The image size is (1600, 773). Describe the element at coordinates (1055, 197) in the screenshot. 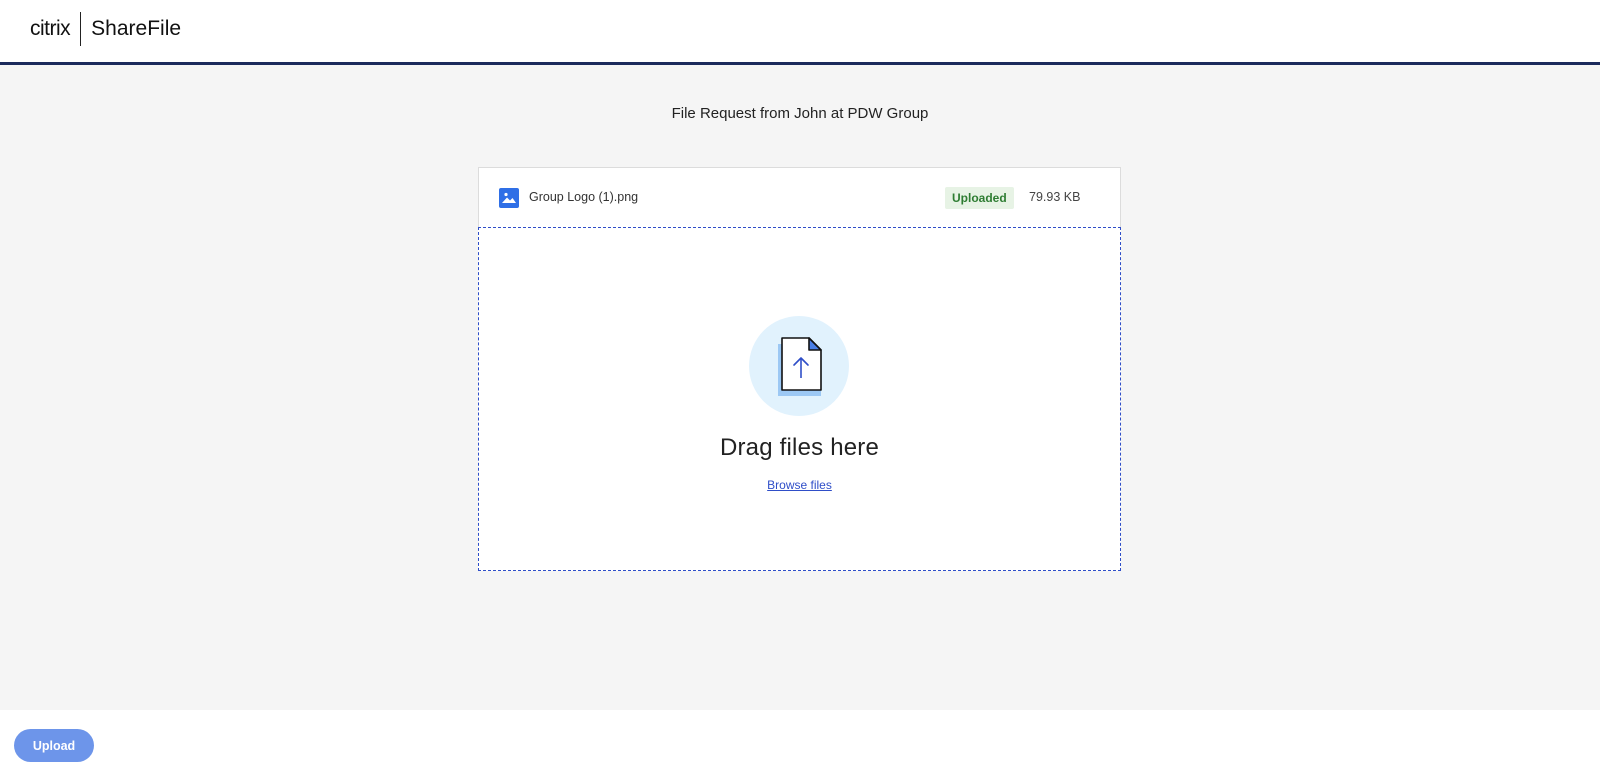

I see `file-size: 79.93 KB` at that location.